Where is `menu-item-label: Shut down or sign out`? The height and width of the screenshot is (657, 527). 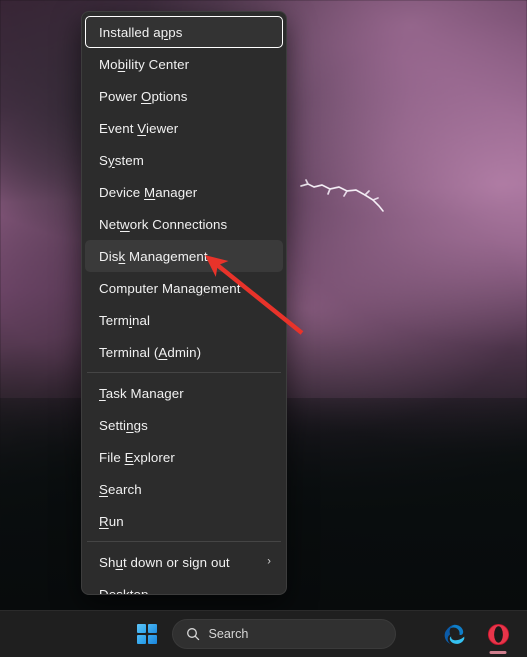
menu-item-label: Shut down or sign out is located at coordinates (164, 562).